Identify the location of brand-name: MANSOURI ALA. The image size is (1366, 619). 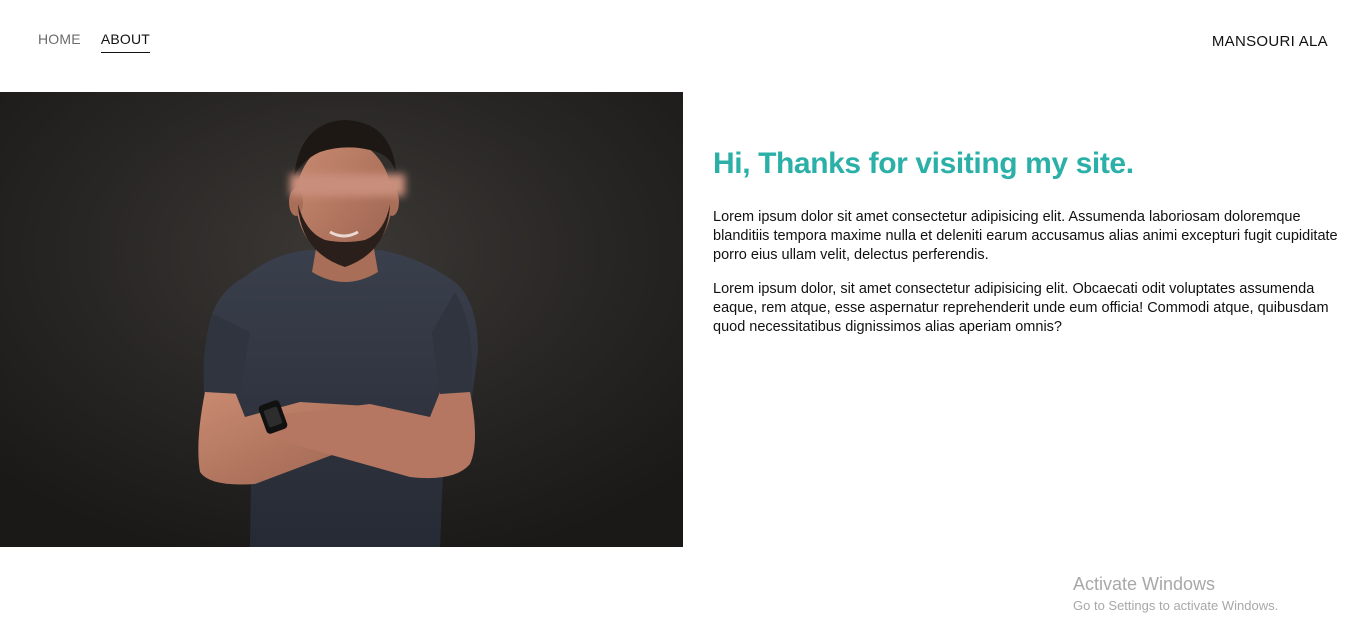
(1270, 41).